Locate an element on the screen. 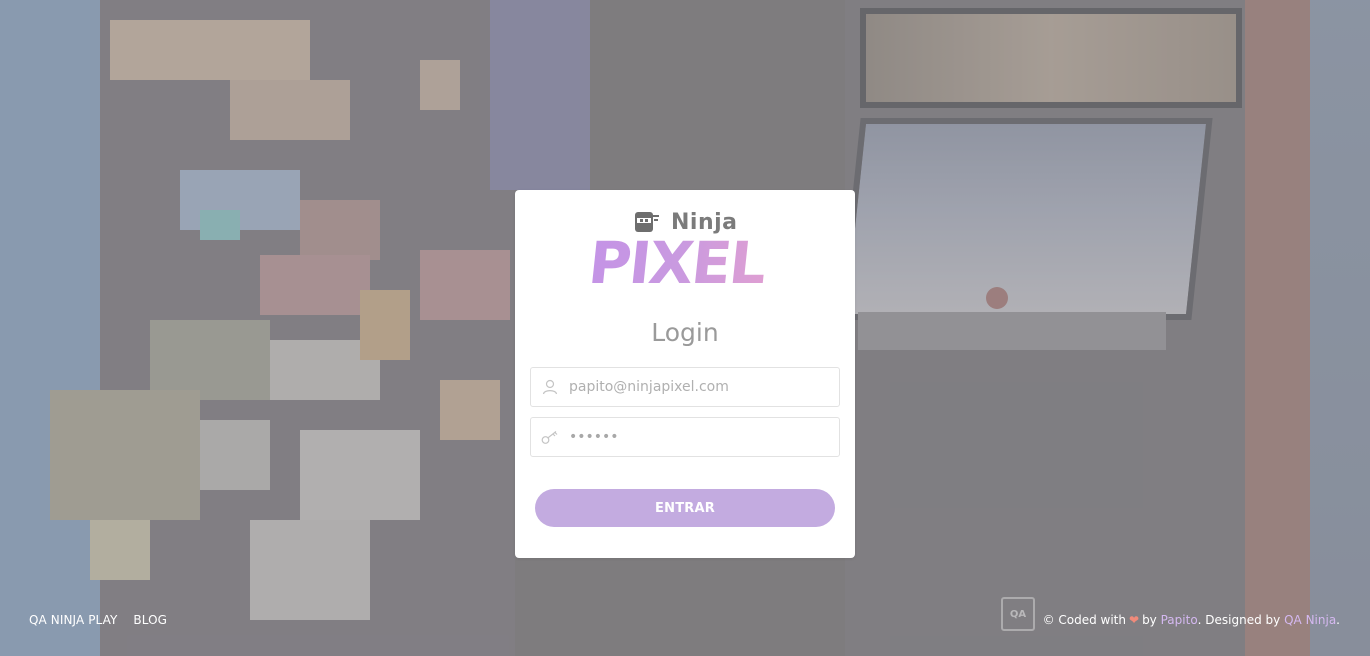  login-card: Ninja PIXEL Login ENTRAR is located at coordinates (685, 374).